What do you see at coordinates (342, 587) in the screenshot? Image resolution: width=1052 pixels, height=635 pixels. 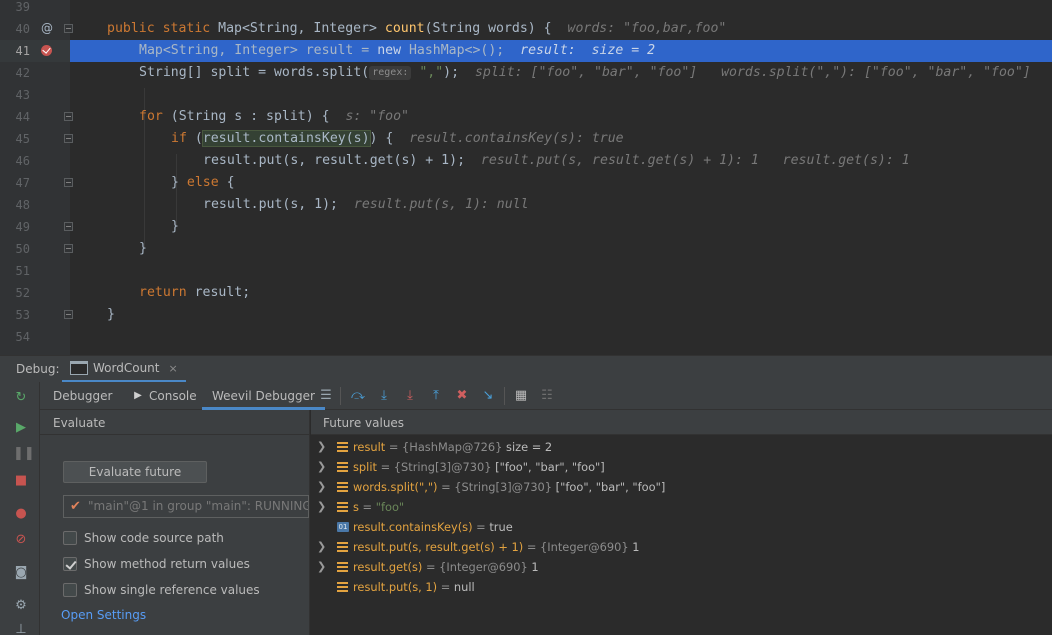 I see `field-icon` at bounding box center [342, 587].